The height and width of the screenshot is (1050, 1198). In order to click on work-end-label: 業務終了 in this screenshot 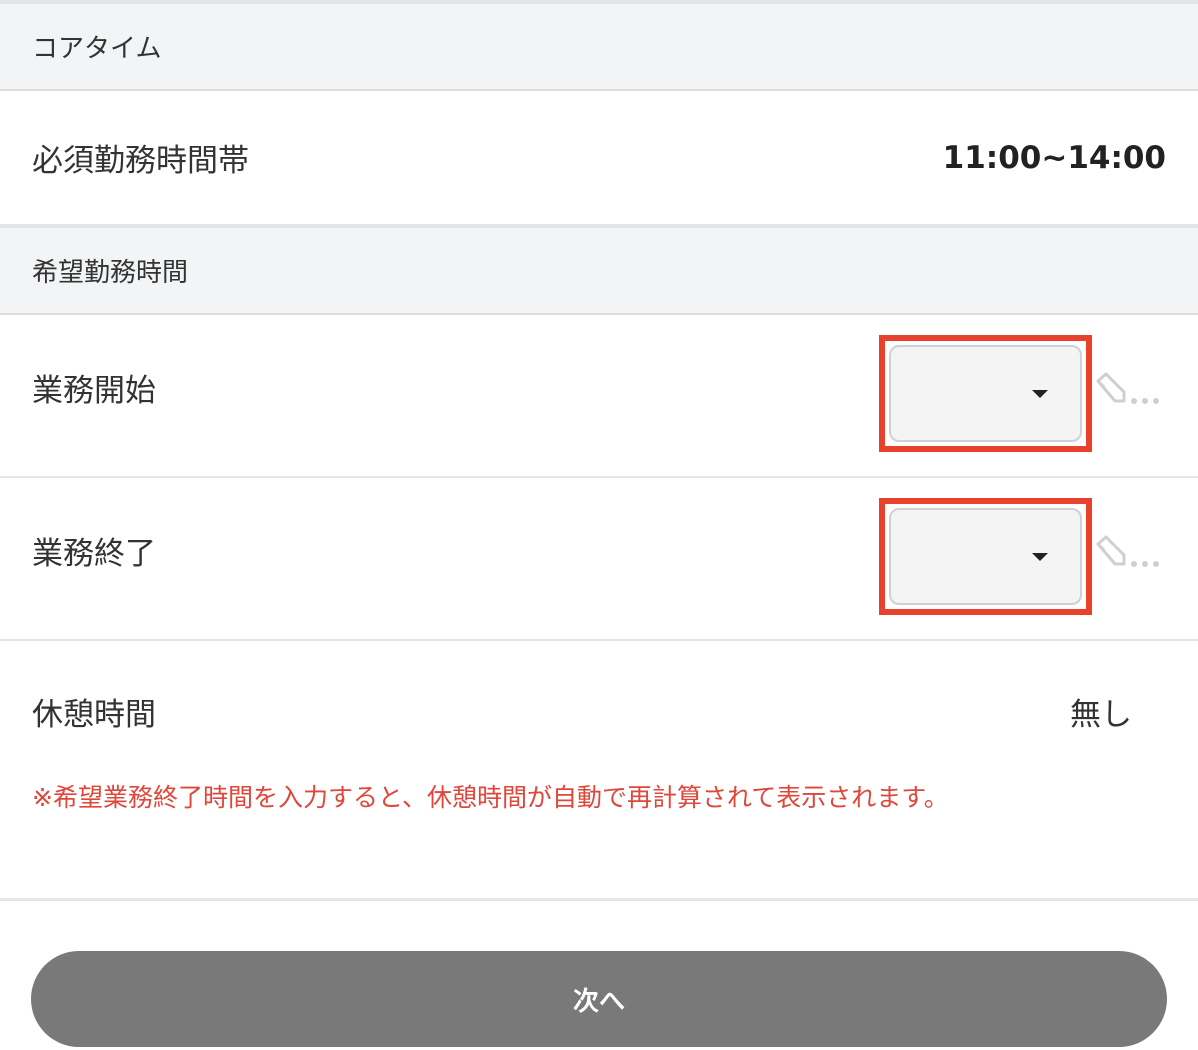, I will do `click(94, 554)`.